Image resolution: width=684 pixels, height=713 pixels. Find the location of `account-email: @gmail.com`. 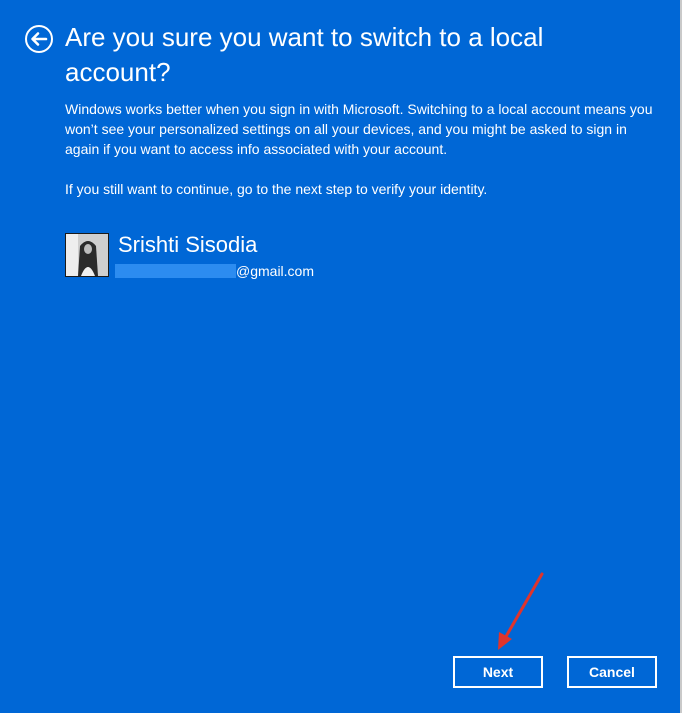

account-email: @gmail.com is located at coordinates (214, 271).